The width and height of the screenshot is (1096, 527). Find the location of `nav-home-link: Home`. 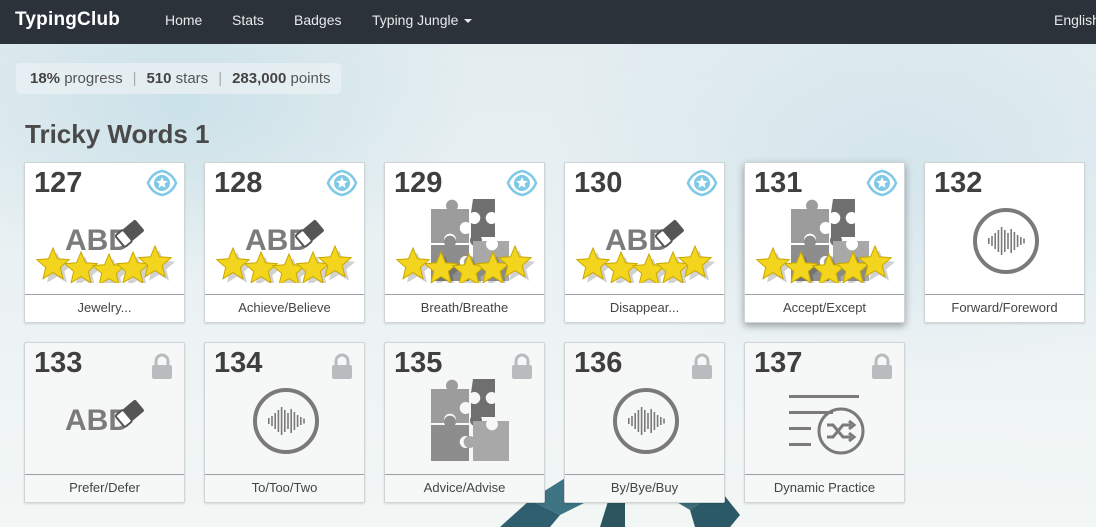

nav-home-link: Home is located at coordinates (183, 20).